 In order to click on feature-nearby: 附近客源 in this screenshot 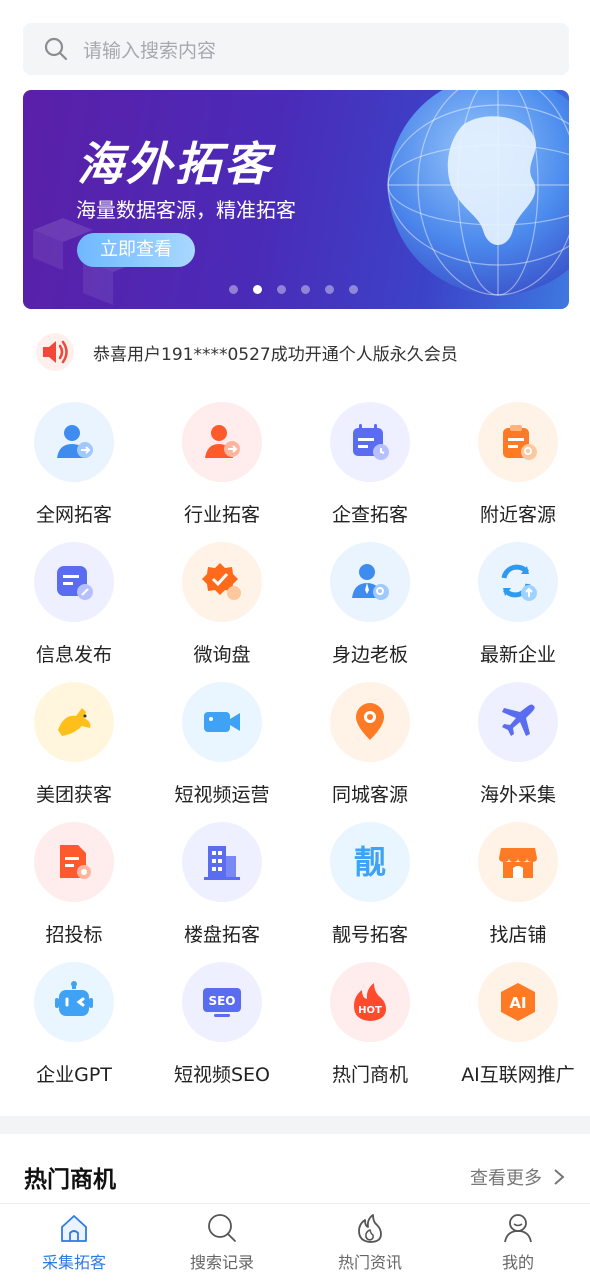, I will do `click(517, 470)`.